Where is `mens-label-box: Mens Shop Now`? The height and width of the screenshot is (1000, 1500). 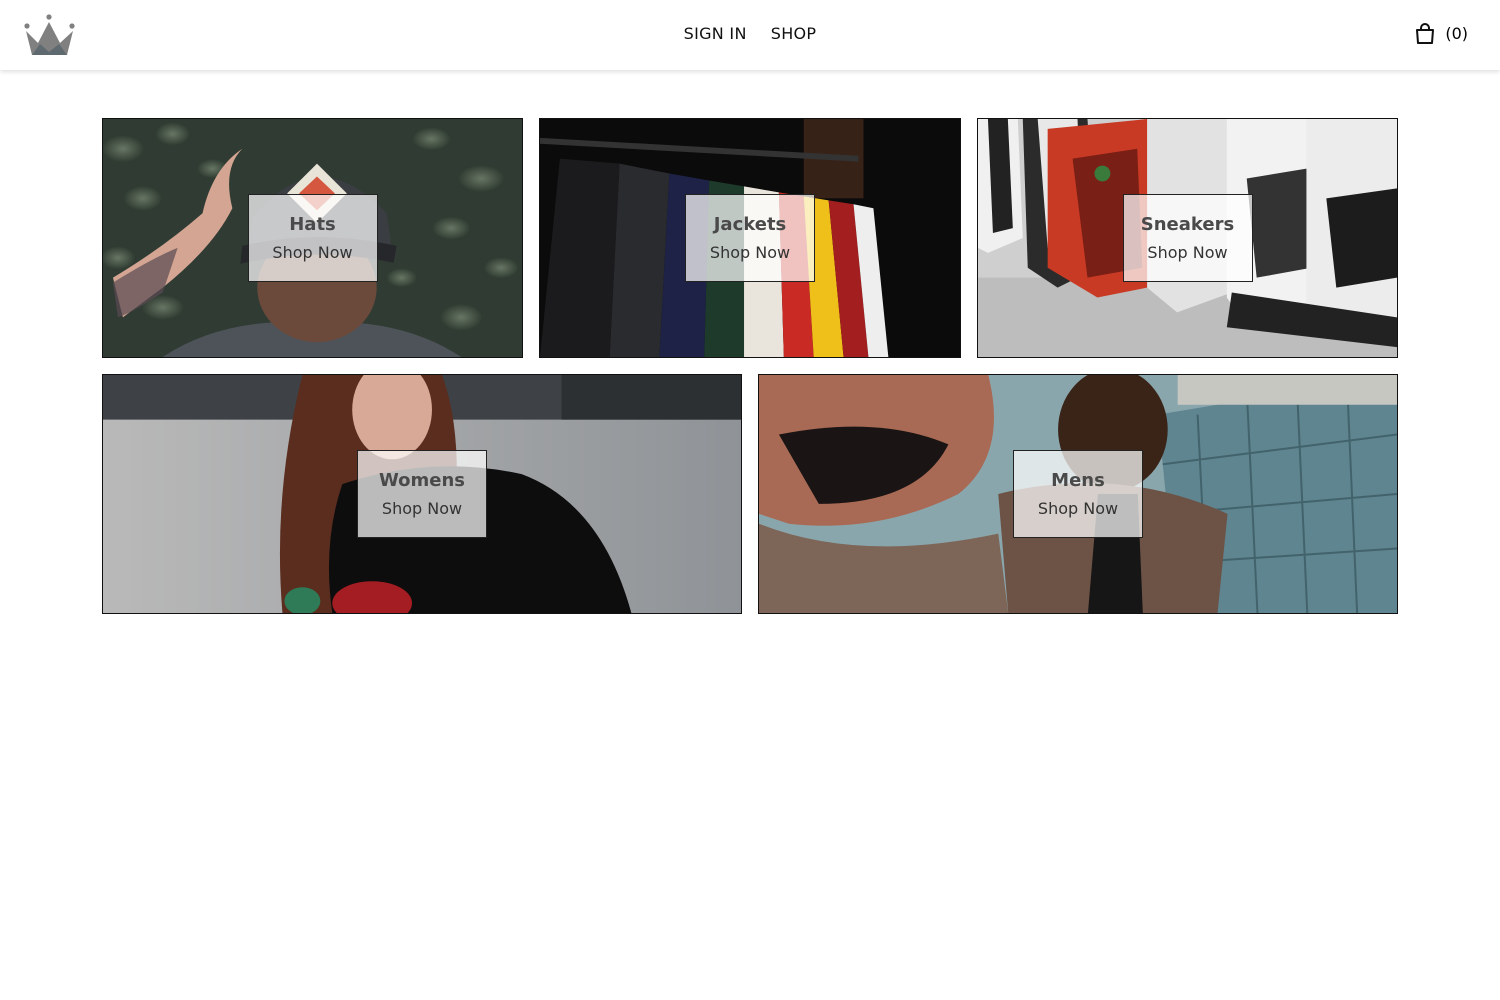 mens-label-box: Mens Shop Now is located at coordinates (1078, 494).